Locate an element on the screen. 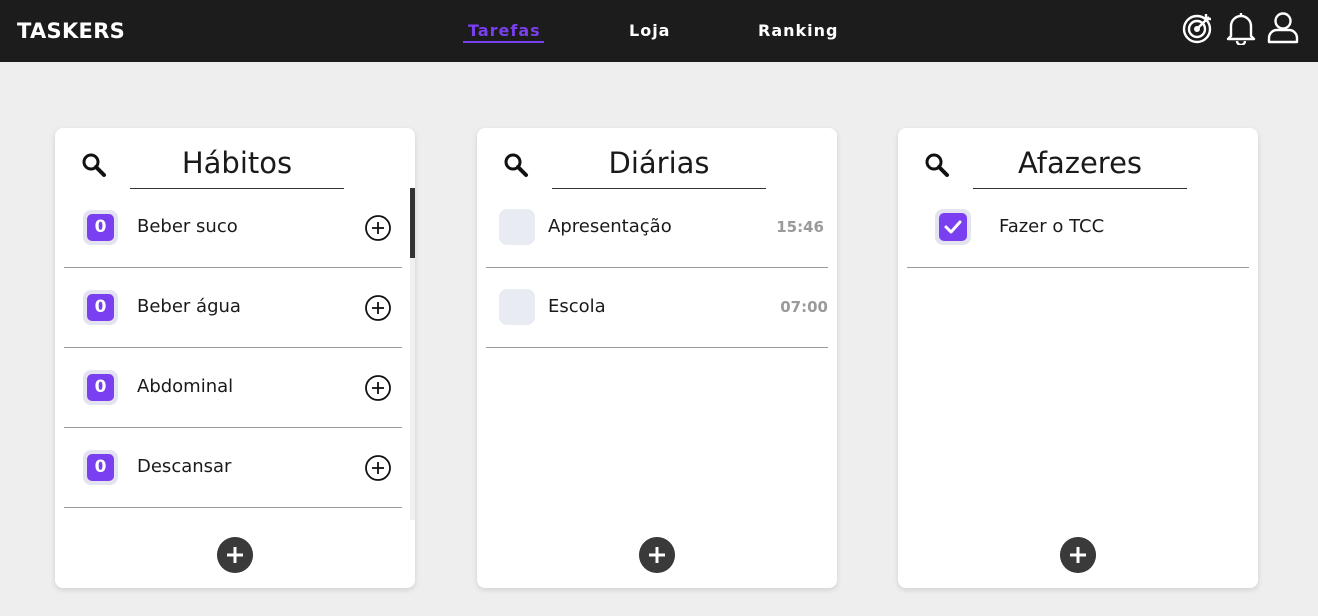 This screenshot has width=1318, height=616. bell-icon is located at coordinates (1241, 28).